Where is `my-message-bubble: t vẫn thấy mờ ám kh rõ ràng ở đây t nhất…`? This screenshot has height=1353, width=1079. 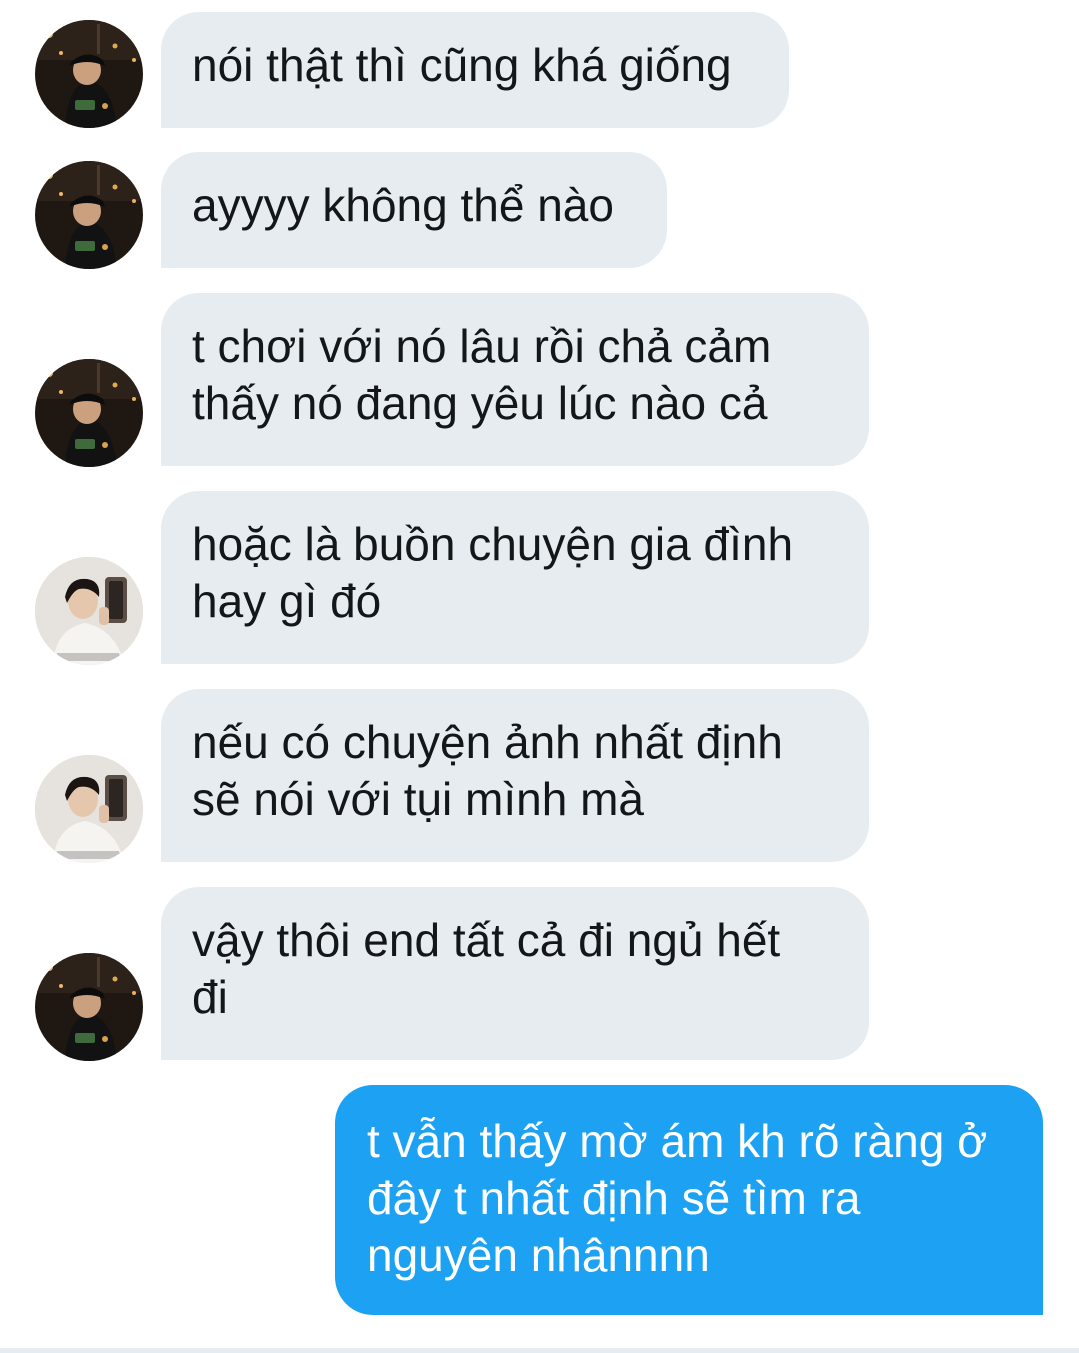
my-message-bubble: t vẫn thấy mờ ám kh rõ ràng ở đây t nhất… is located at coordinates (689, 1200).